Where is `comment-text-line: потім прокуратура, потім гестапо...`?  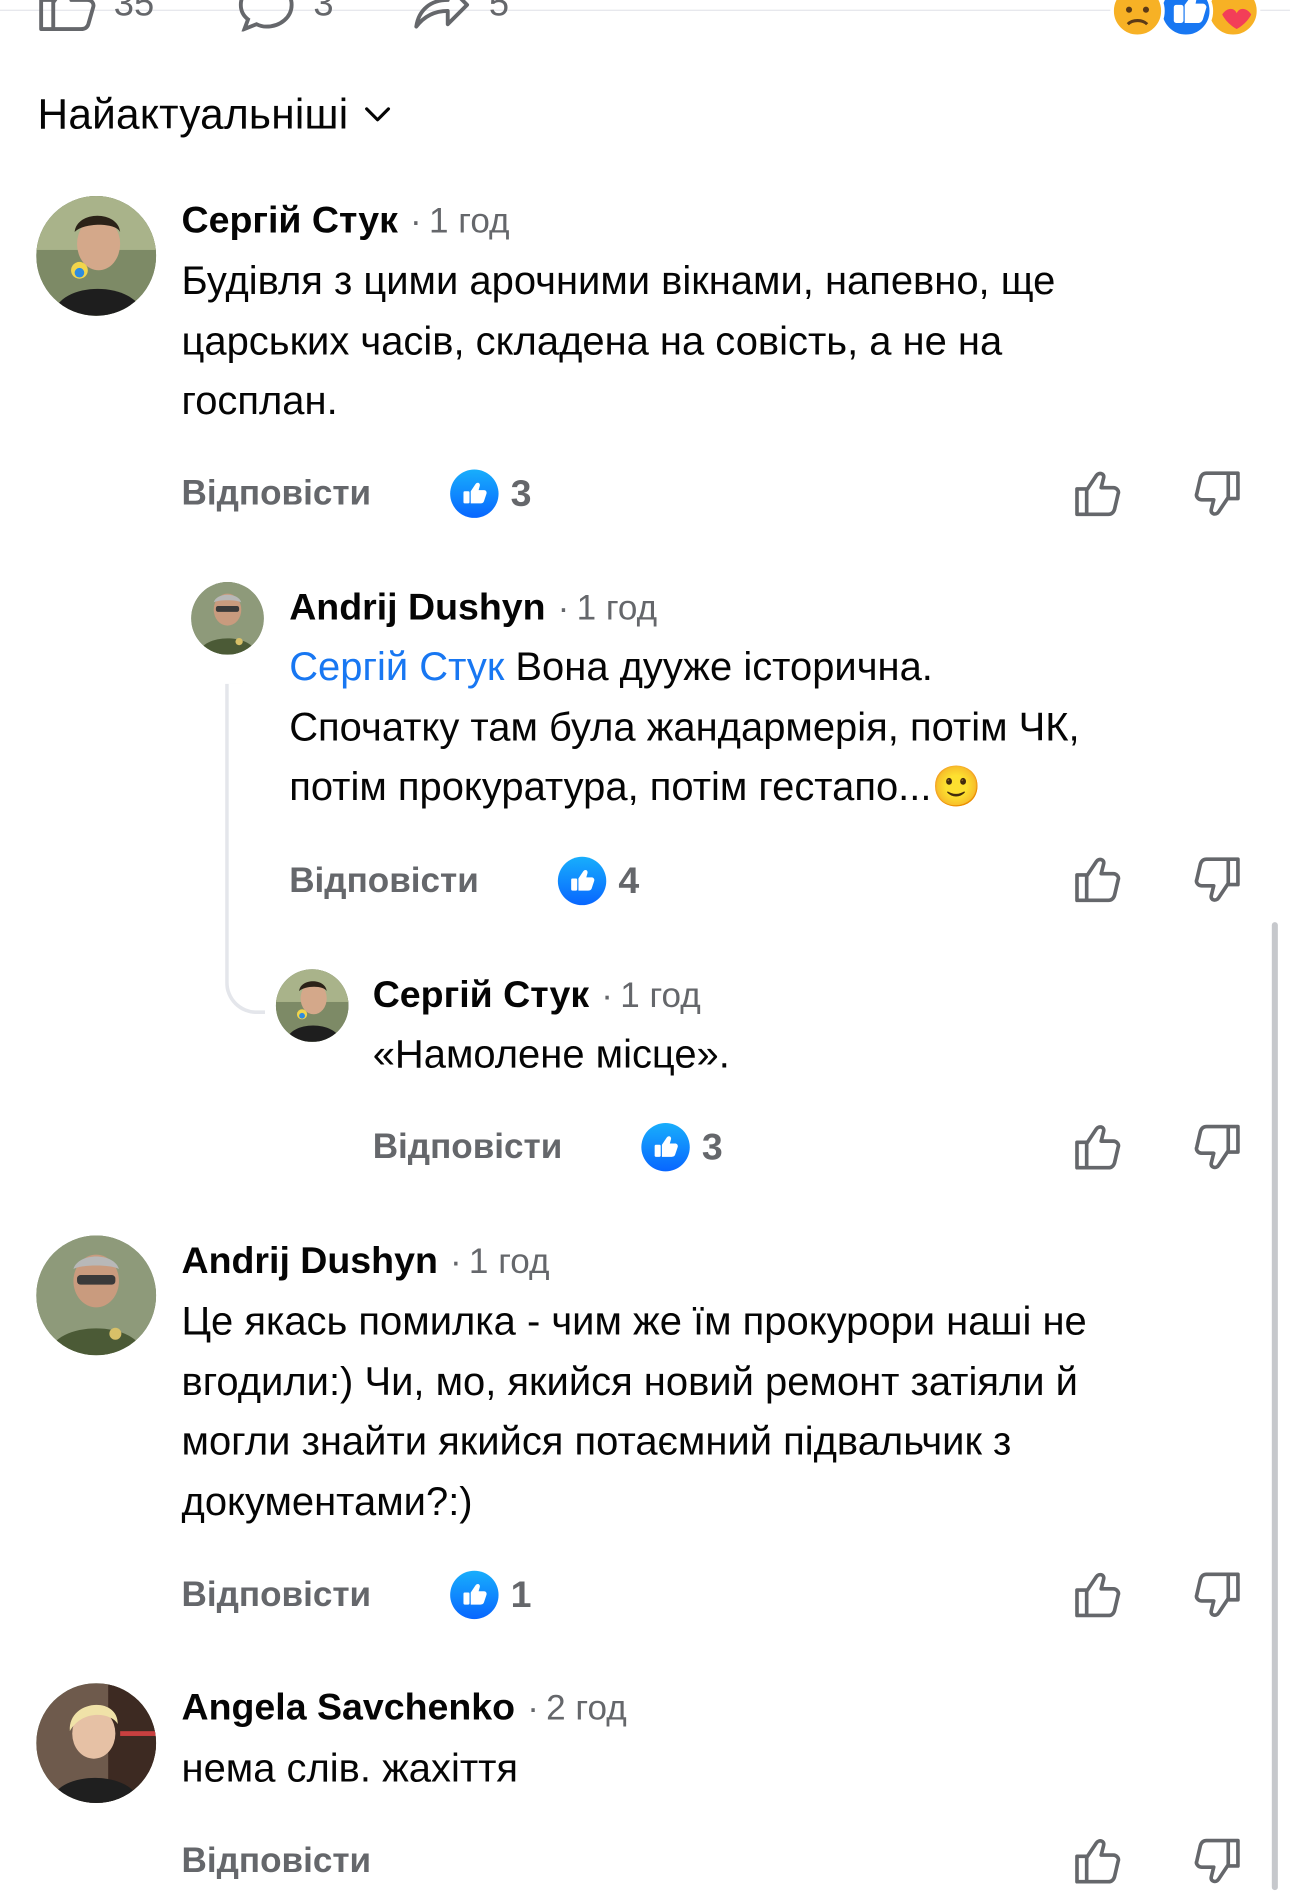
comment-text-line: потім прокуратура, потім гестапо... is located at coordinates (610, 786).